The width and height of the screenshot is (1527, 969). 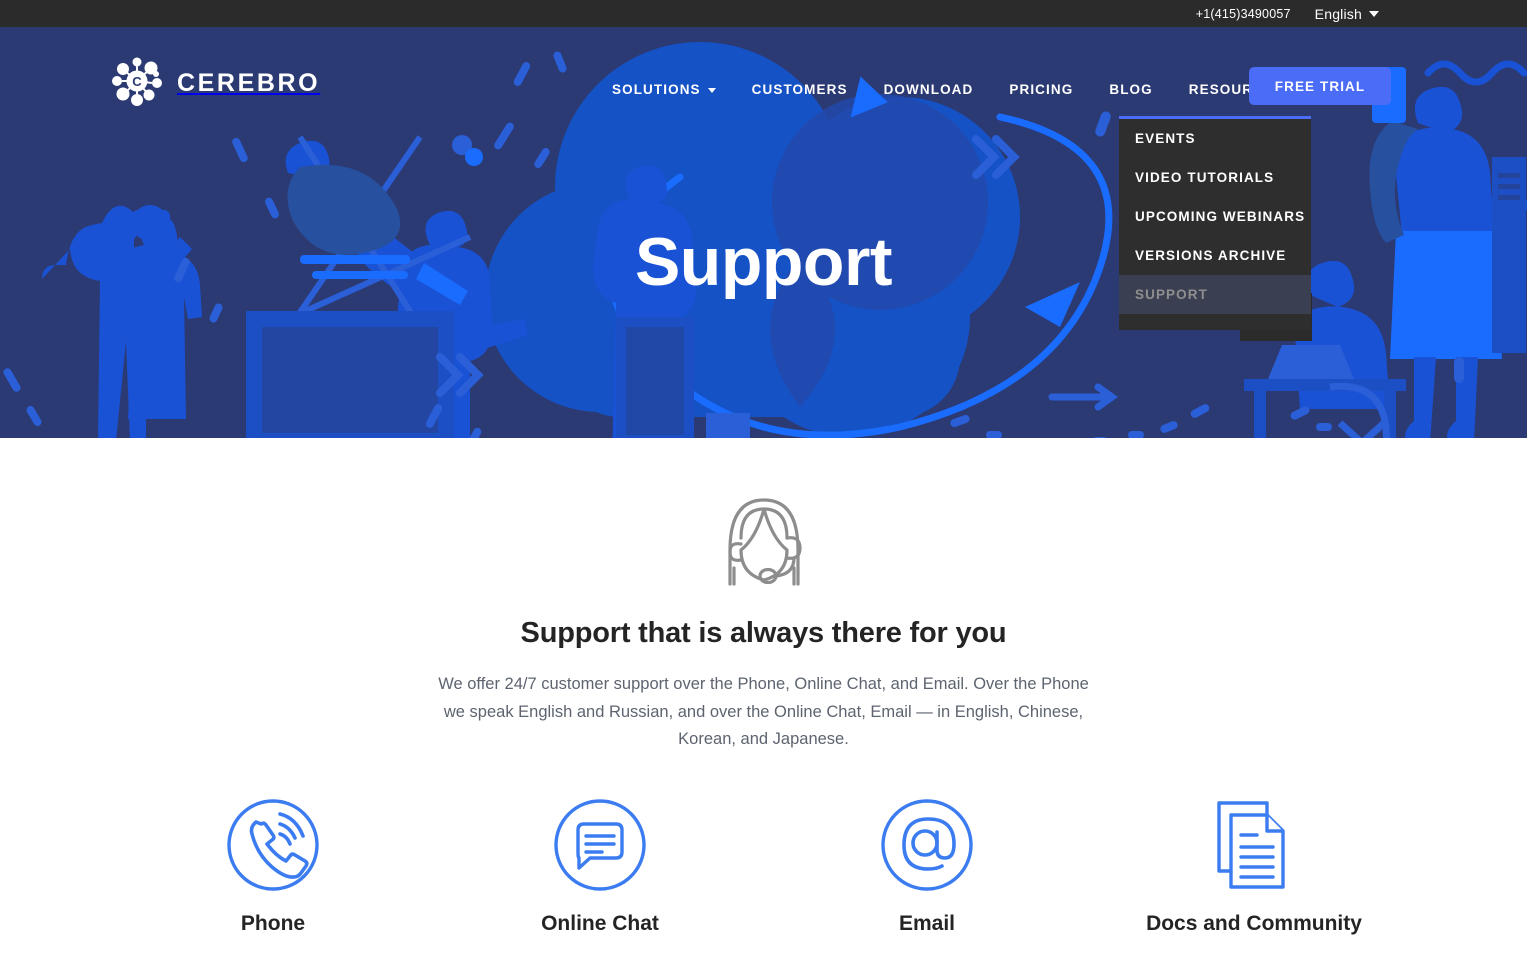 I want to click on dropdown-item-video-tutorials: VIDEO TUTORIALS, so click(x=1215, y=177).